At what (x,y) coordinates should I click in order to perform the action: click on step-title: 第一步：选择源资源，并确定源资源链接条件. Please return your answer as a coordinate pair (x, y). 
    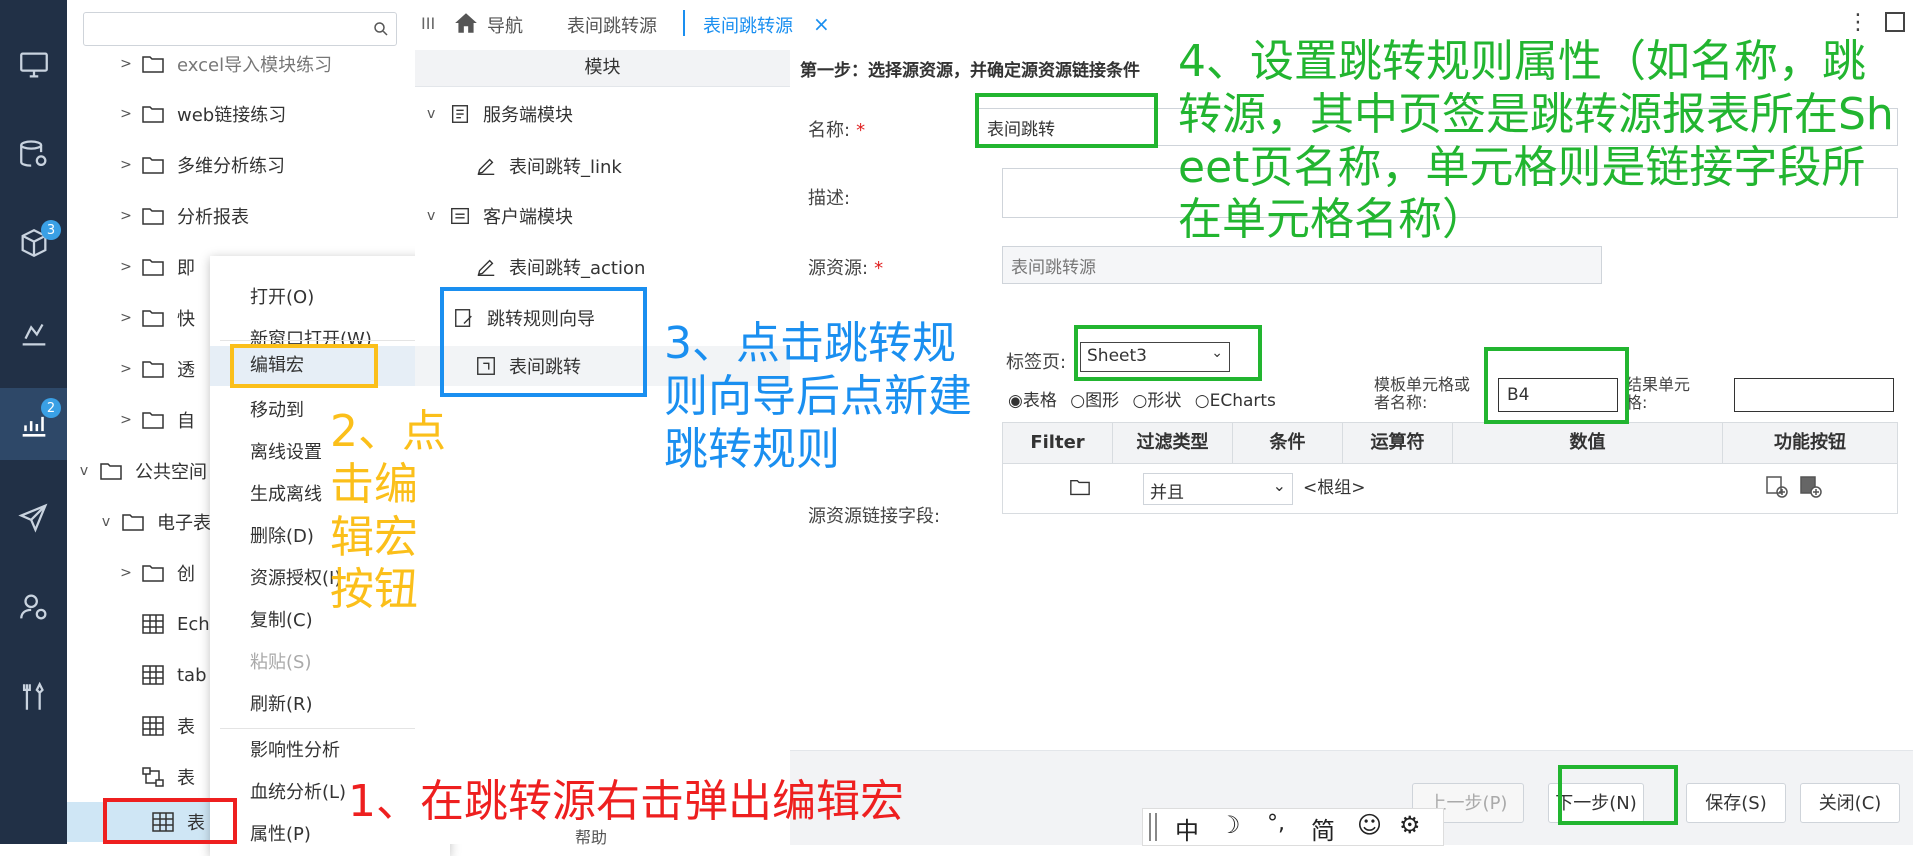
    Looking at the image, I should click on (970, 71).